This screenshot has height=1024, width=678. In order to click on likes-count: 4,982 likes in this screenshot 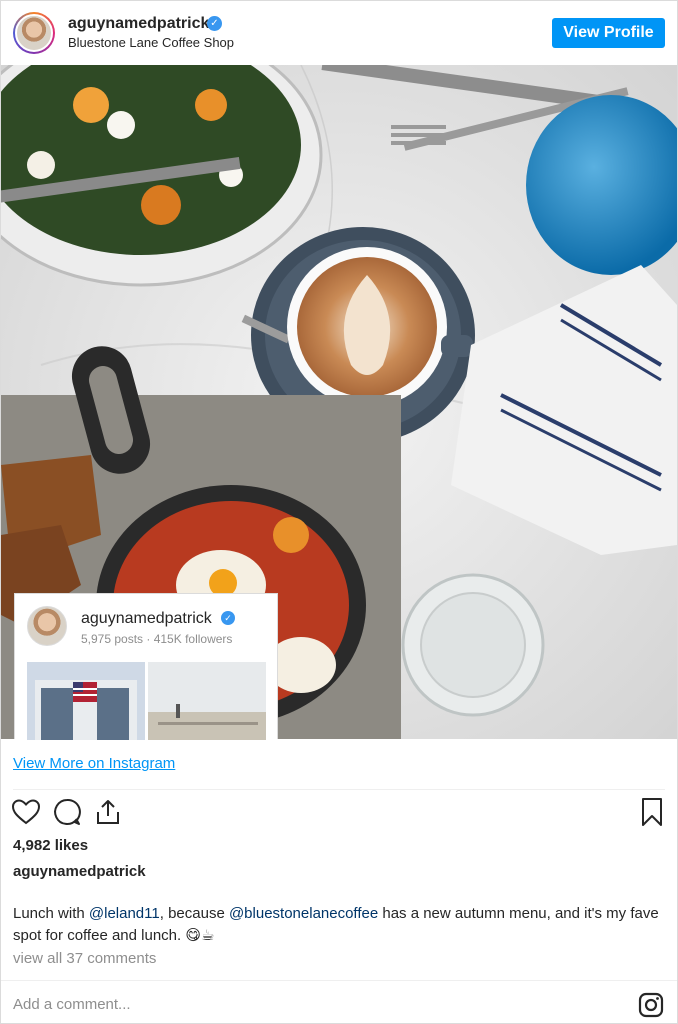, I will do `click(50, 845)`.